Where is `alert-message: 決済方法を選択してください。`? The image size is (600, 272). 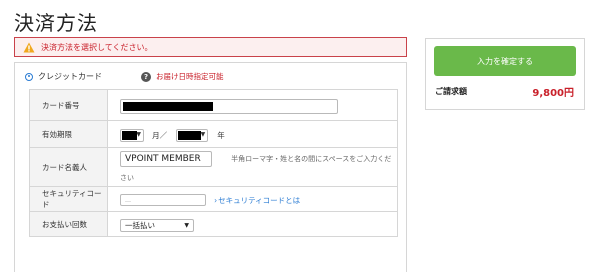
alert-message: 決済方法を選択してください。 is located at coordinates (97, 47).